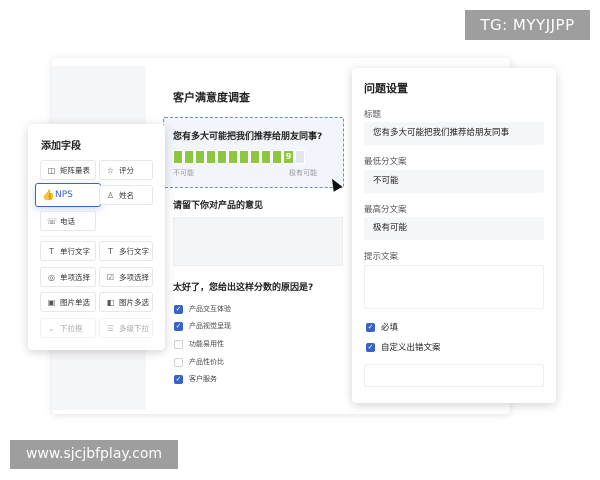  What do you see at coordinates (454, 375) in the screenshot?
I see `custom-error-input` at bounding box center [454, 375].